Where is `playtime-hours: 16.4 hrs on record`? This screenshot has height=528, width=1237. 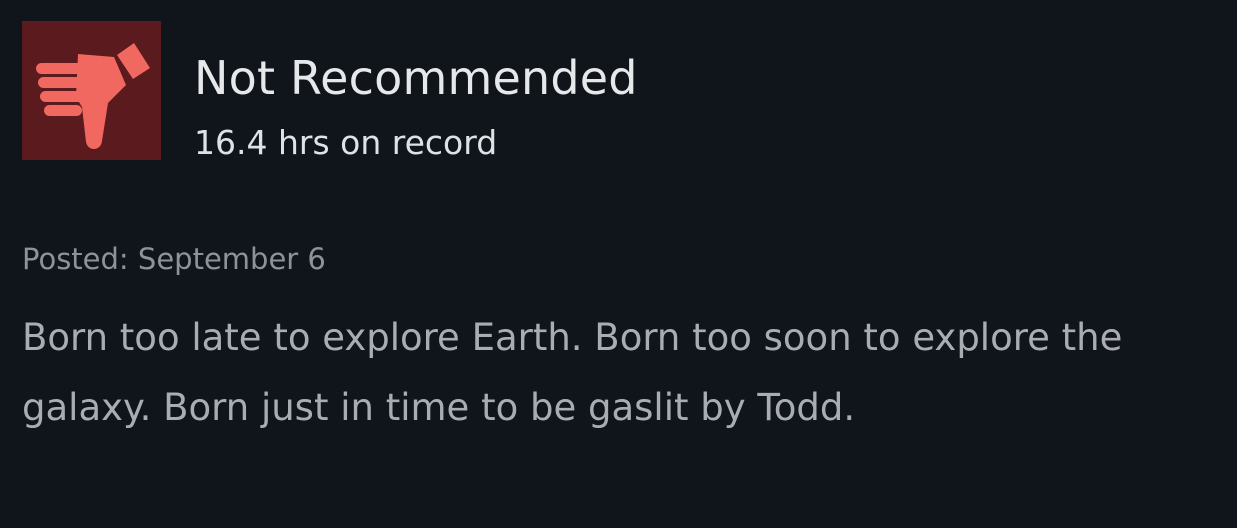
playtime-hours: 16.4 hrs on record is located at coordinates (346, 142).